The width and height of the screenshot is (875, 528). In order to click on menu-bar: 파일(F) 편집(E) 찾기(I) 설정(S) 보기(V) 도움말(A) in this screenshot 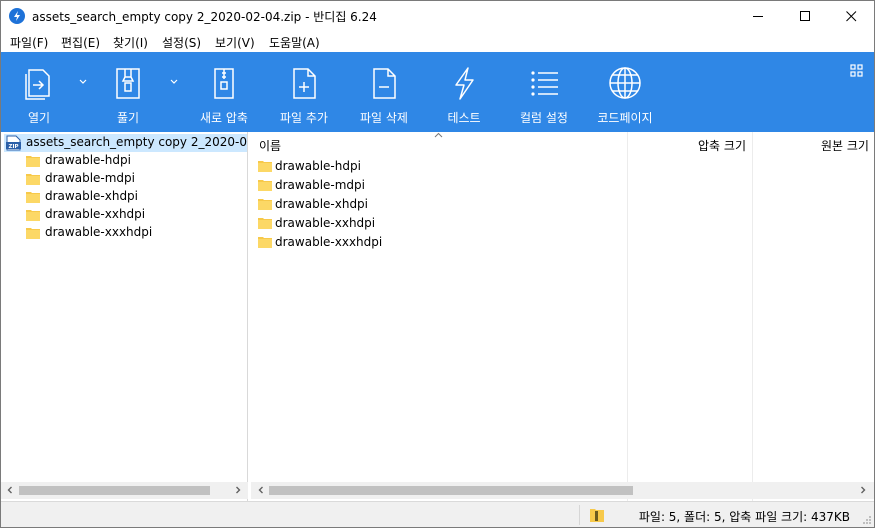, I will do `click(437, 41)`.